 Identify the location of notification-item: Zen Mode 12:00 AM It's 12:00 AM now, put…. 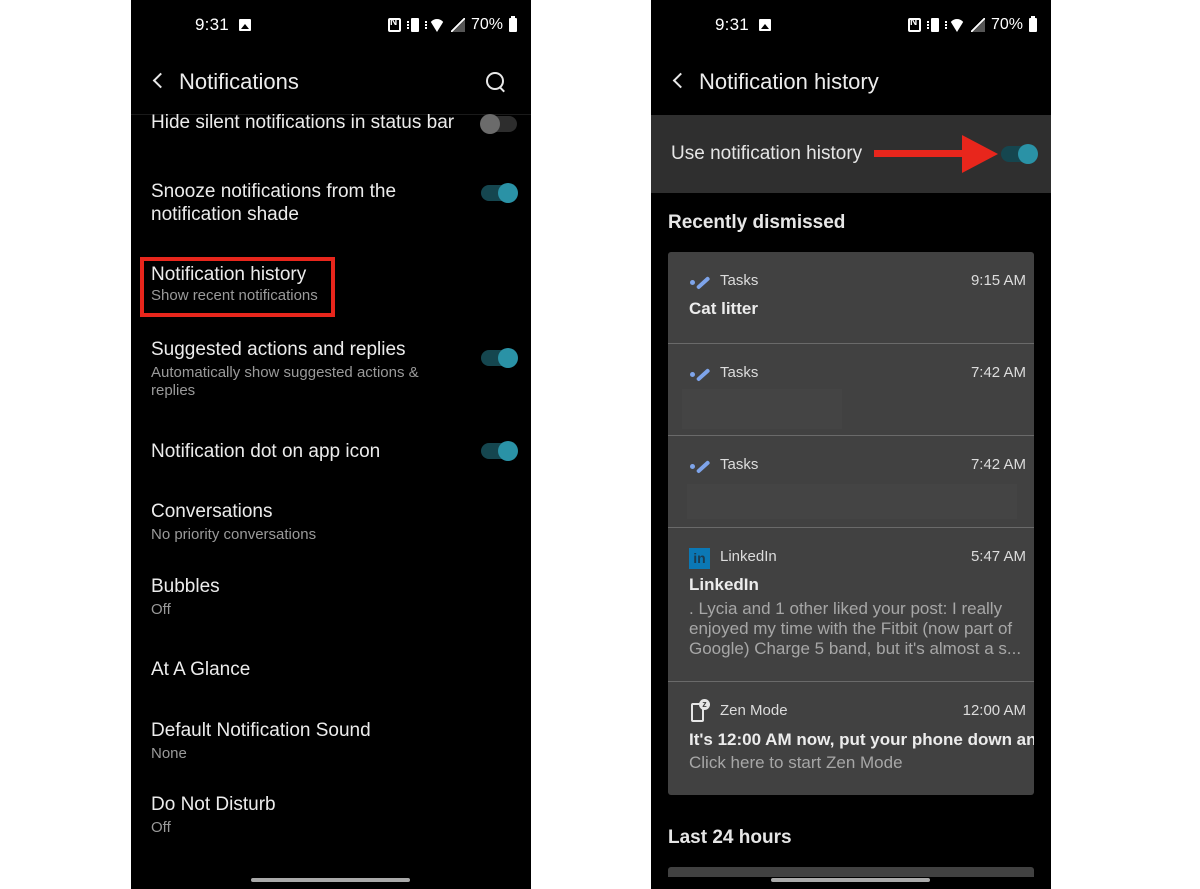
(851, 738).